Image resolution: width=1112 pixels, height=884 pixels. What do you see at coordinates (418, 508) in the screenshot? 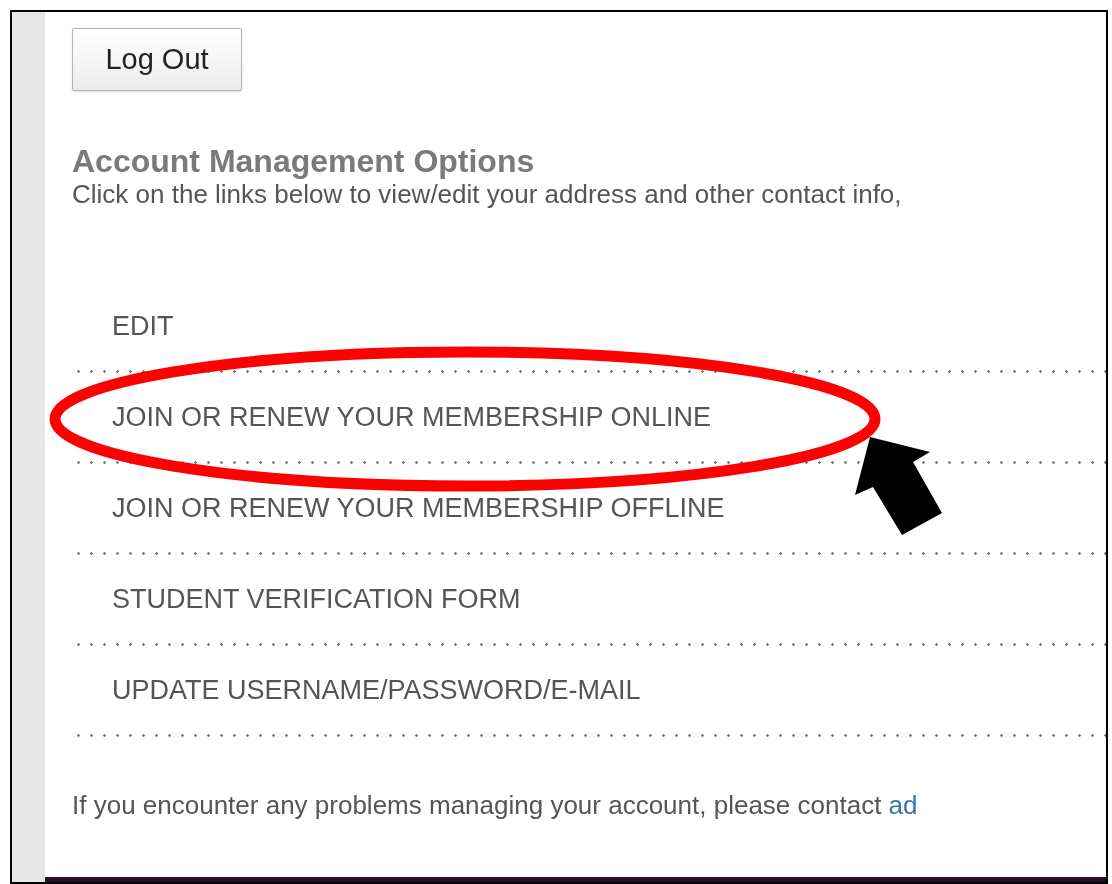
I see `account-link: JOIN OR RENEW YOUR MEMBERSHIP OFFLINE` at bounding box center [418, 508].